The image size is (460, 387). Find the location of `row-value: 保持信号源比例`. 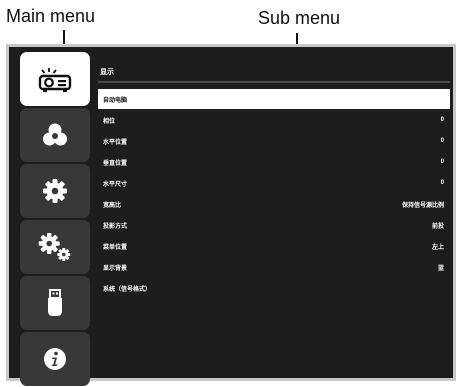

row-value: 保持信号源比例 is located at coordinates (422, 205).